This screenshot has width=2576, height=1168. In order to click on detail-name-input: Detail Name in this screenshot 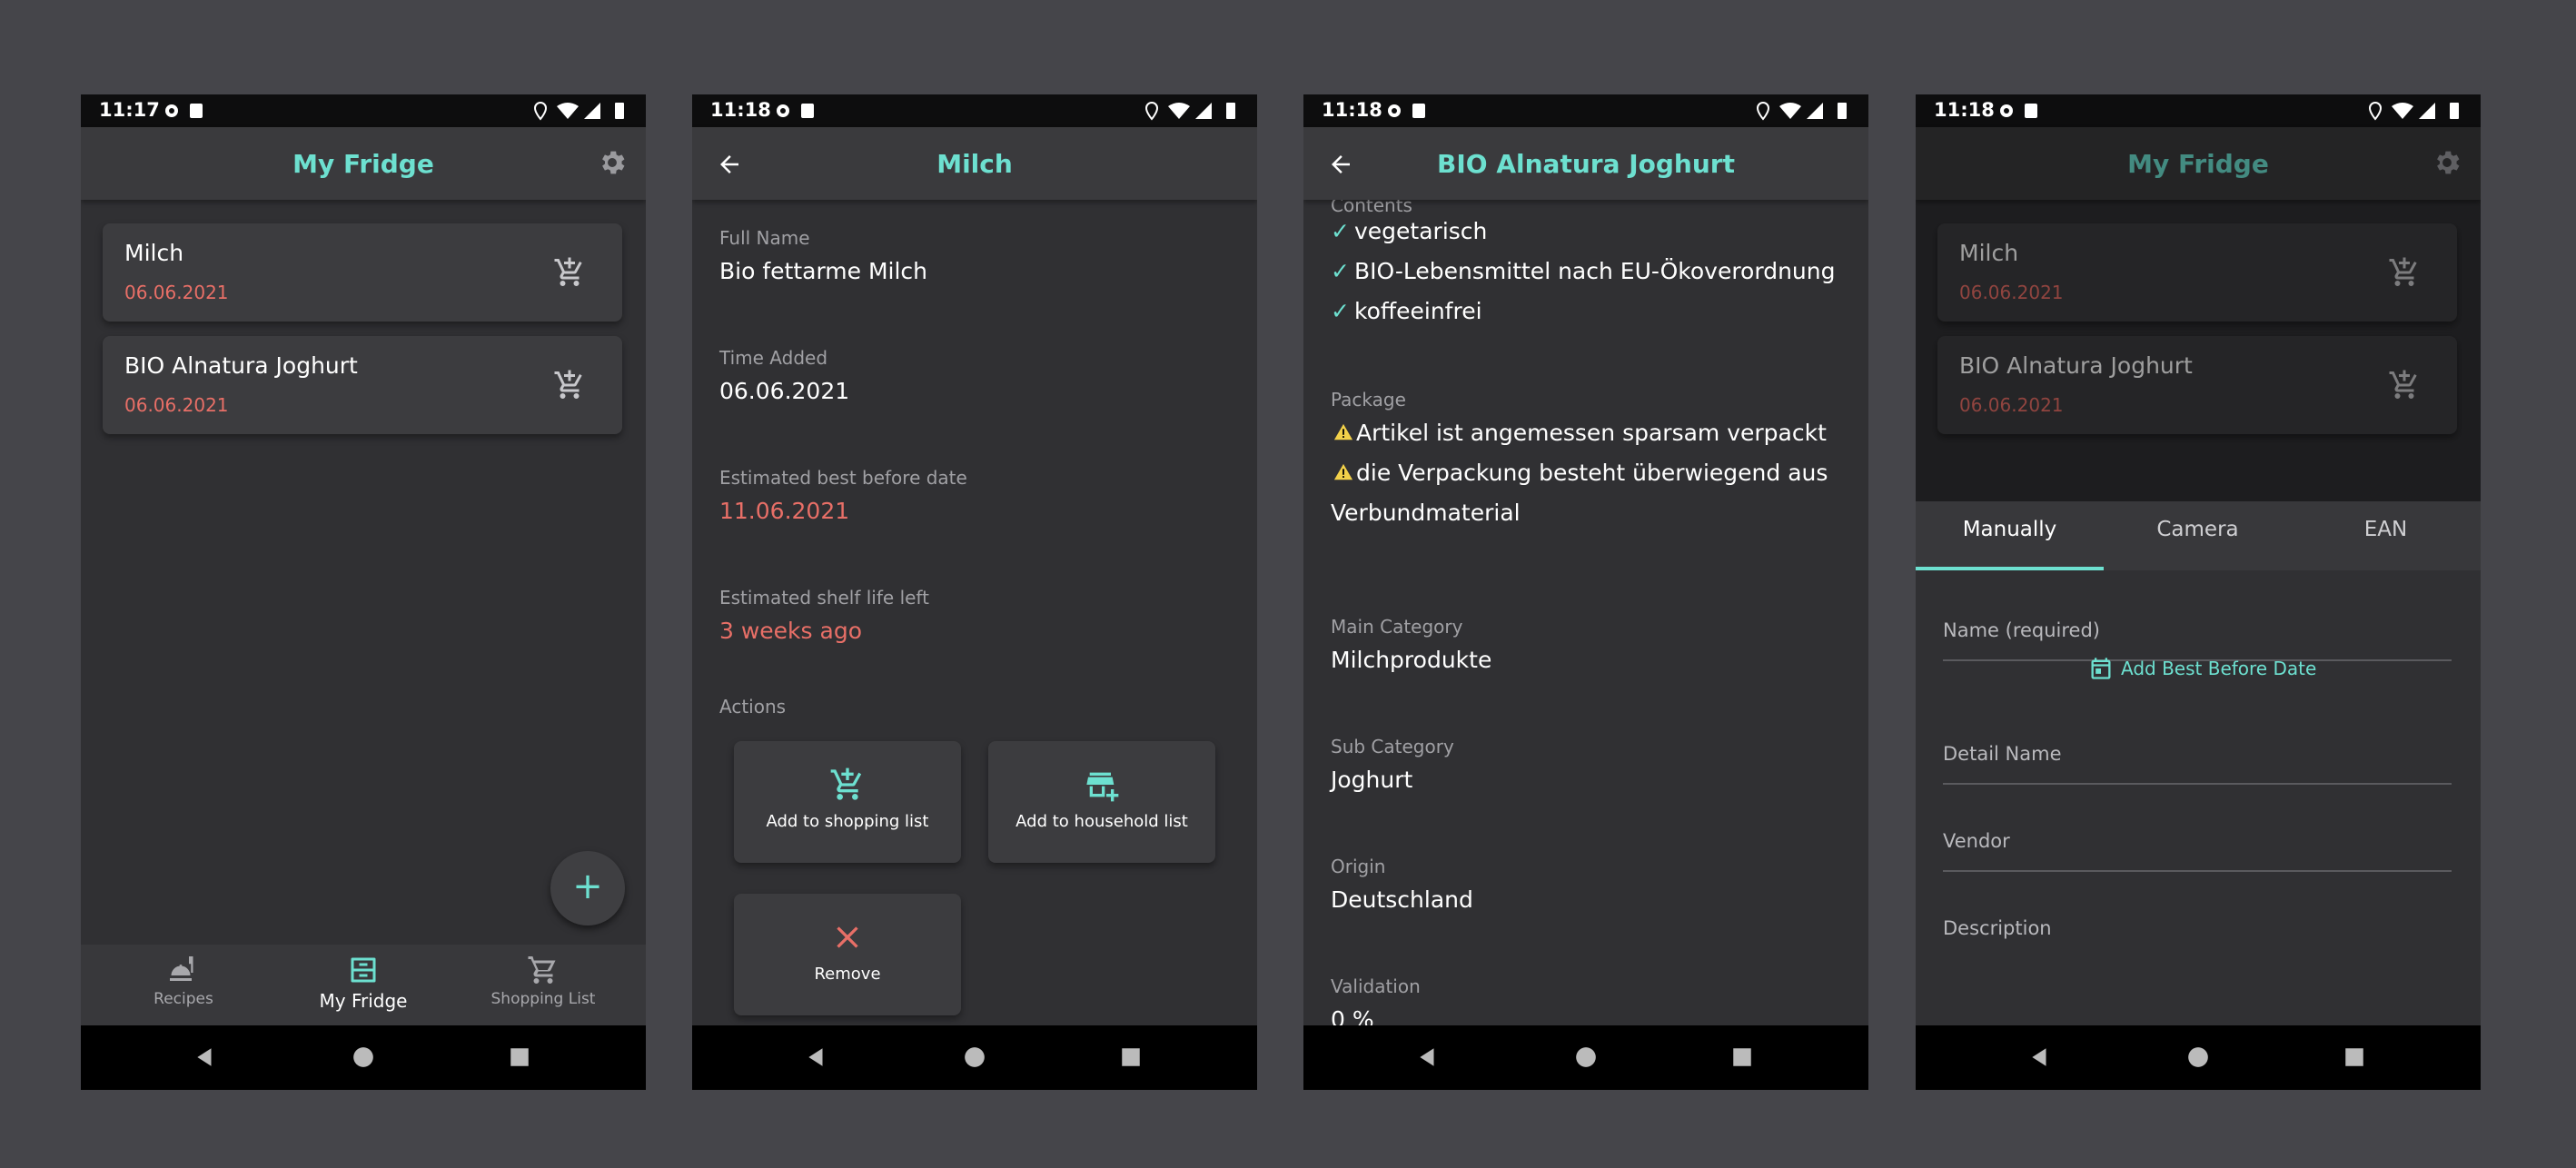, I will do `click(2197, 757)`.